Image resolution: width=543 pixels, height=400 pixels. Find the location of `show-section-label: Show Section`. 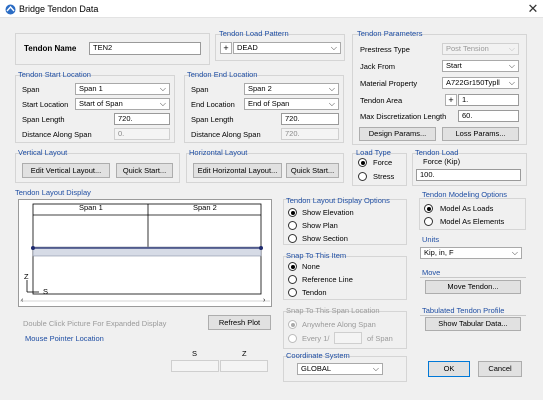

show-section-label: Show Section is located at coordinates (325, 238).